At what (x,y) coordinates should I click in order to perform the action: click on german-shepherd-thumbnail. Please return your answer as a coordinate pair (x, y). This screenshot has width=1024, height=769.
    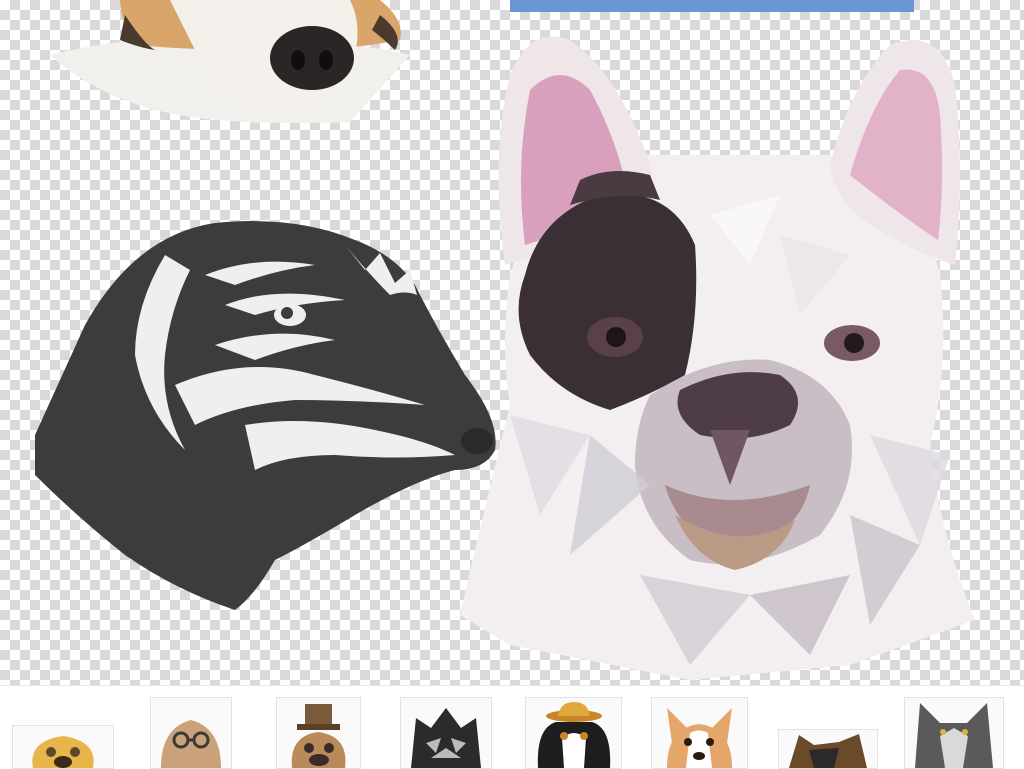
    Looking at the image, I should click on (828, 749).